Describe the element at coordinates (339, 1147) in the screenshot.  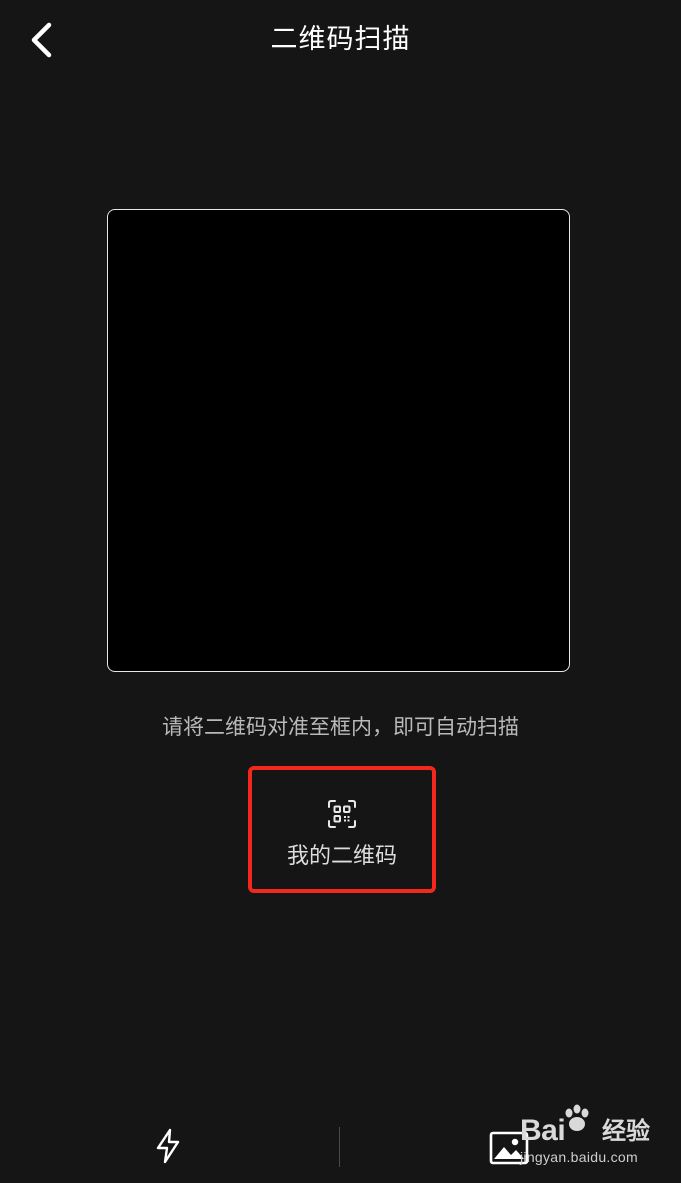
I see `toolbar-divider` at that location.